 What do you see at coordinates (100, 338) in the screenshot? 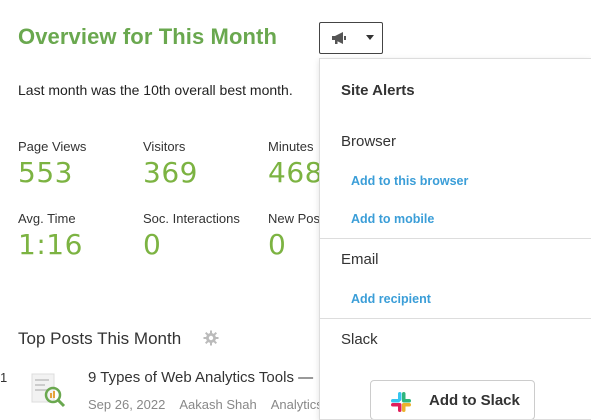
I see `top-posts-heading: Top Posts This Month` at bounding box center [100, 338].